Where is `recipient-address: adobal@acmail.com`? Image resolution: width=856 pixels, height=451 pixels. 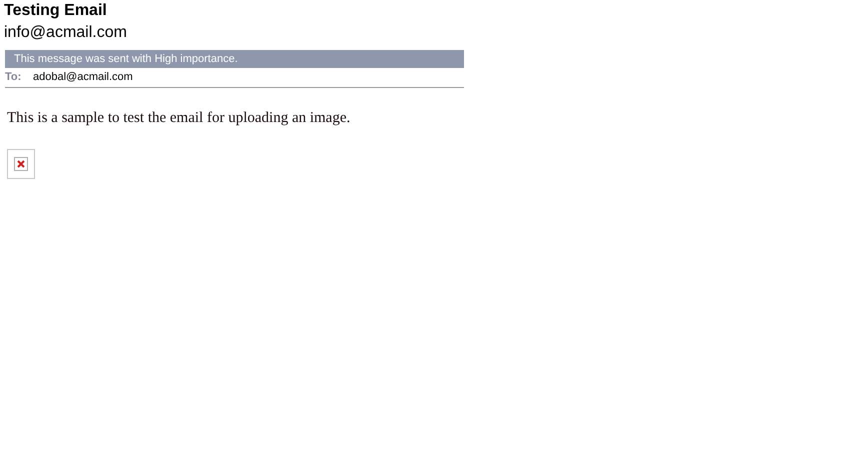
recipient-address: adobal@acmail.com is located at coordinates (83, 78).